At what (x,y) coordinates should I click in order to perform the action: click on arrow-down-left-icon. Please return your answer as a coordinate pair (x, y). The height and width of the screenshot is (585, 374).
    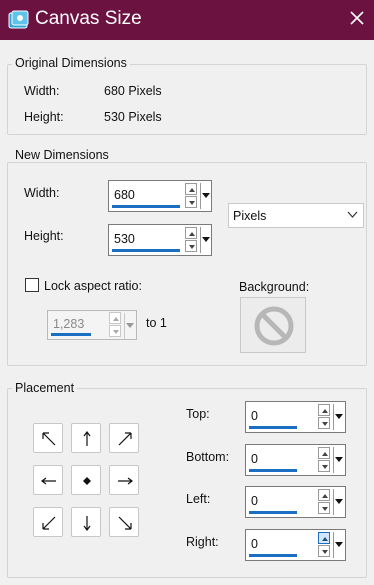
    Looking at the image, I should click on (49, 523).